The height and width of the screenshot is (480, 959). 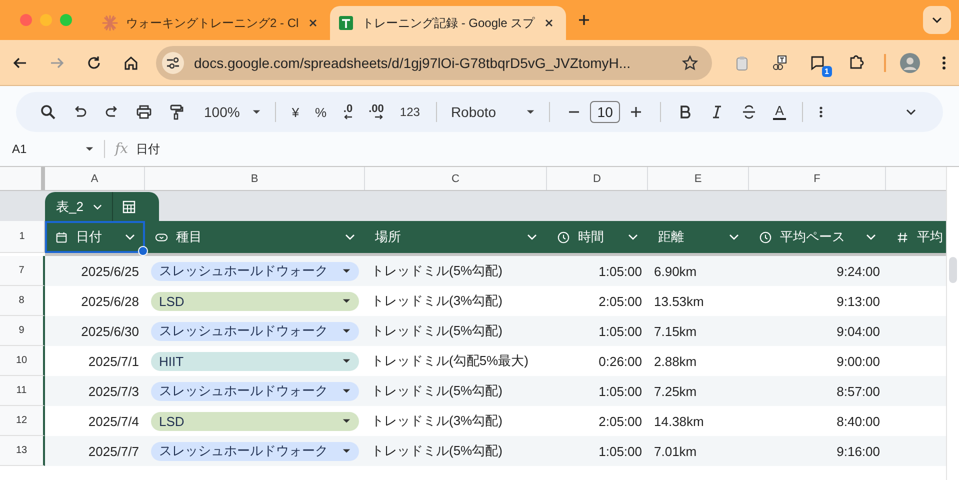 I want to click on bookmark-star-icon, so click(x=690, y=62).